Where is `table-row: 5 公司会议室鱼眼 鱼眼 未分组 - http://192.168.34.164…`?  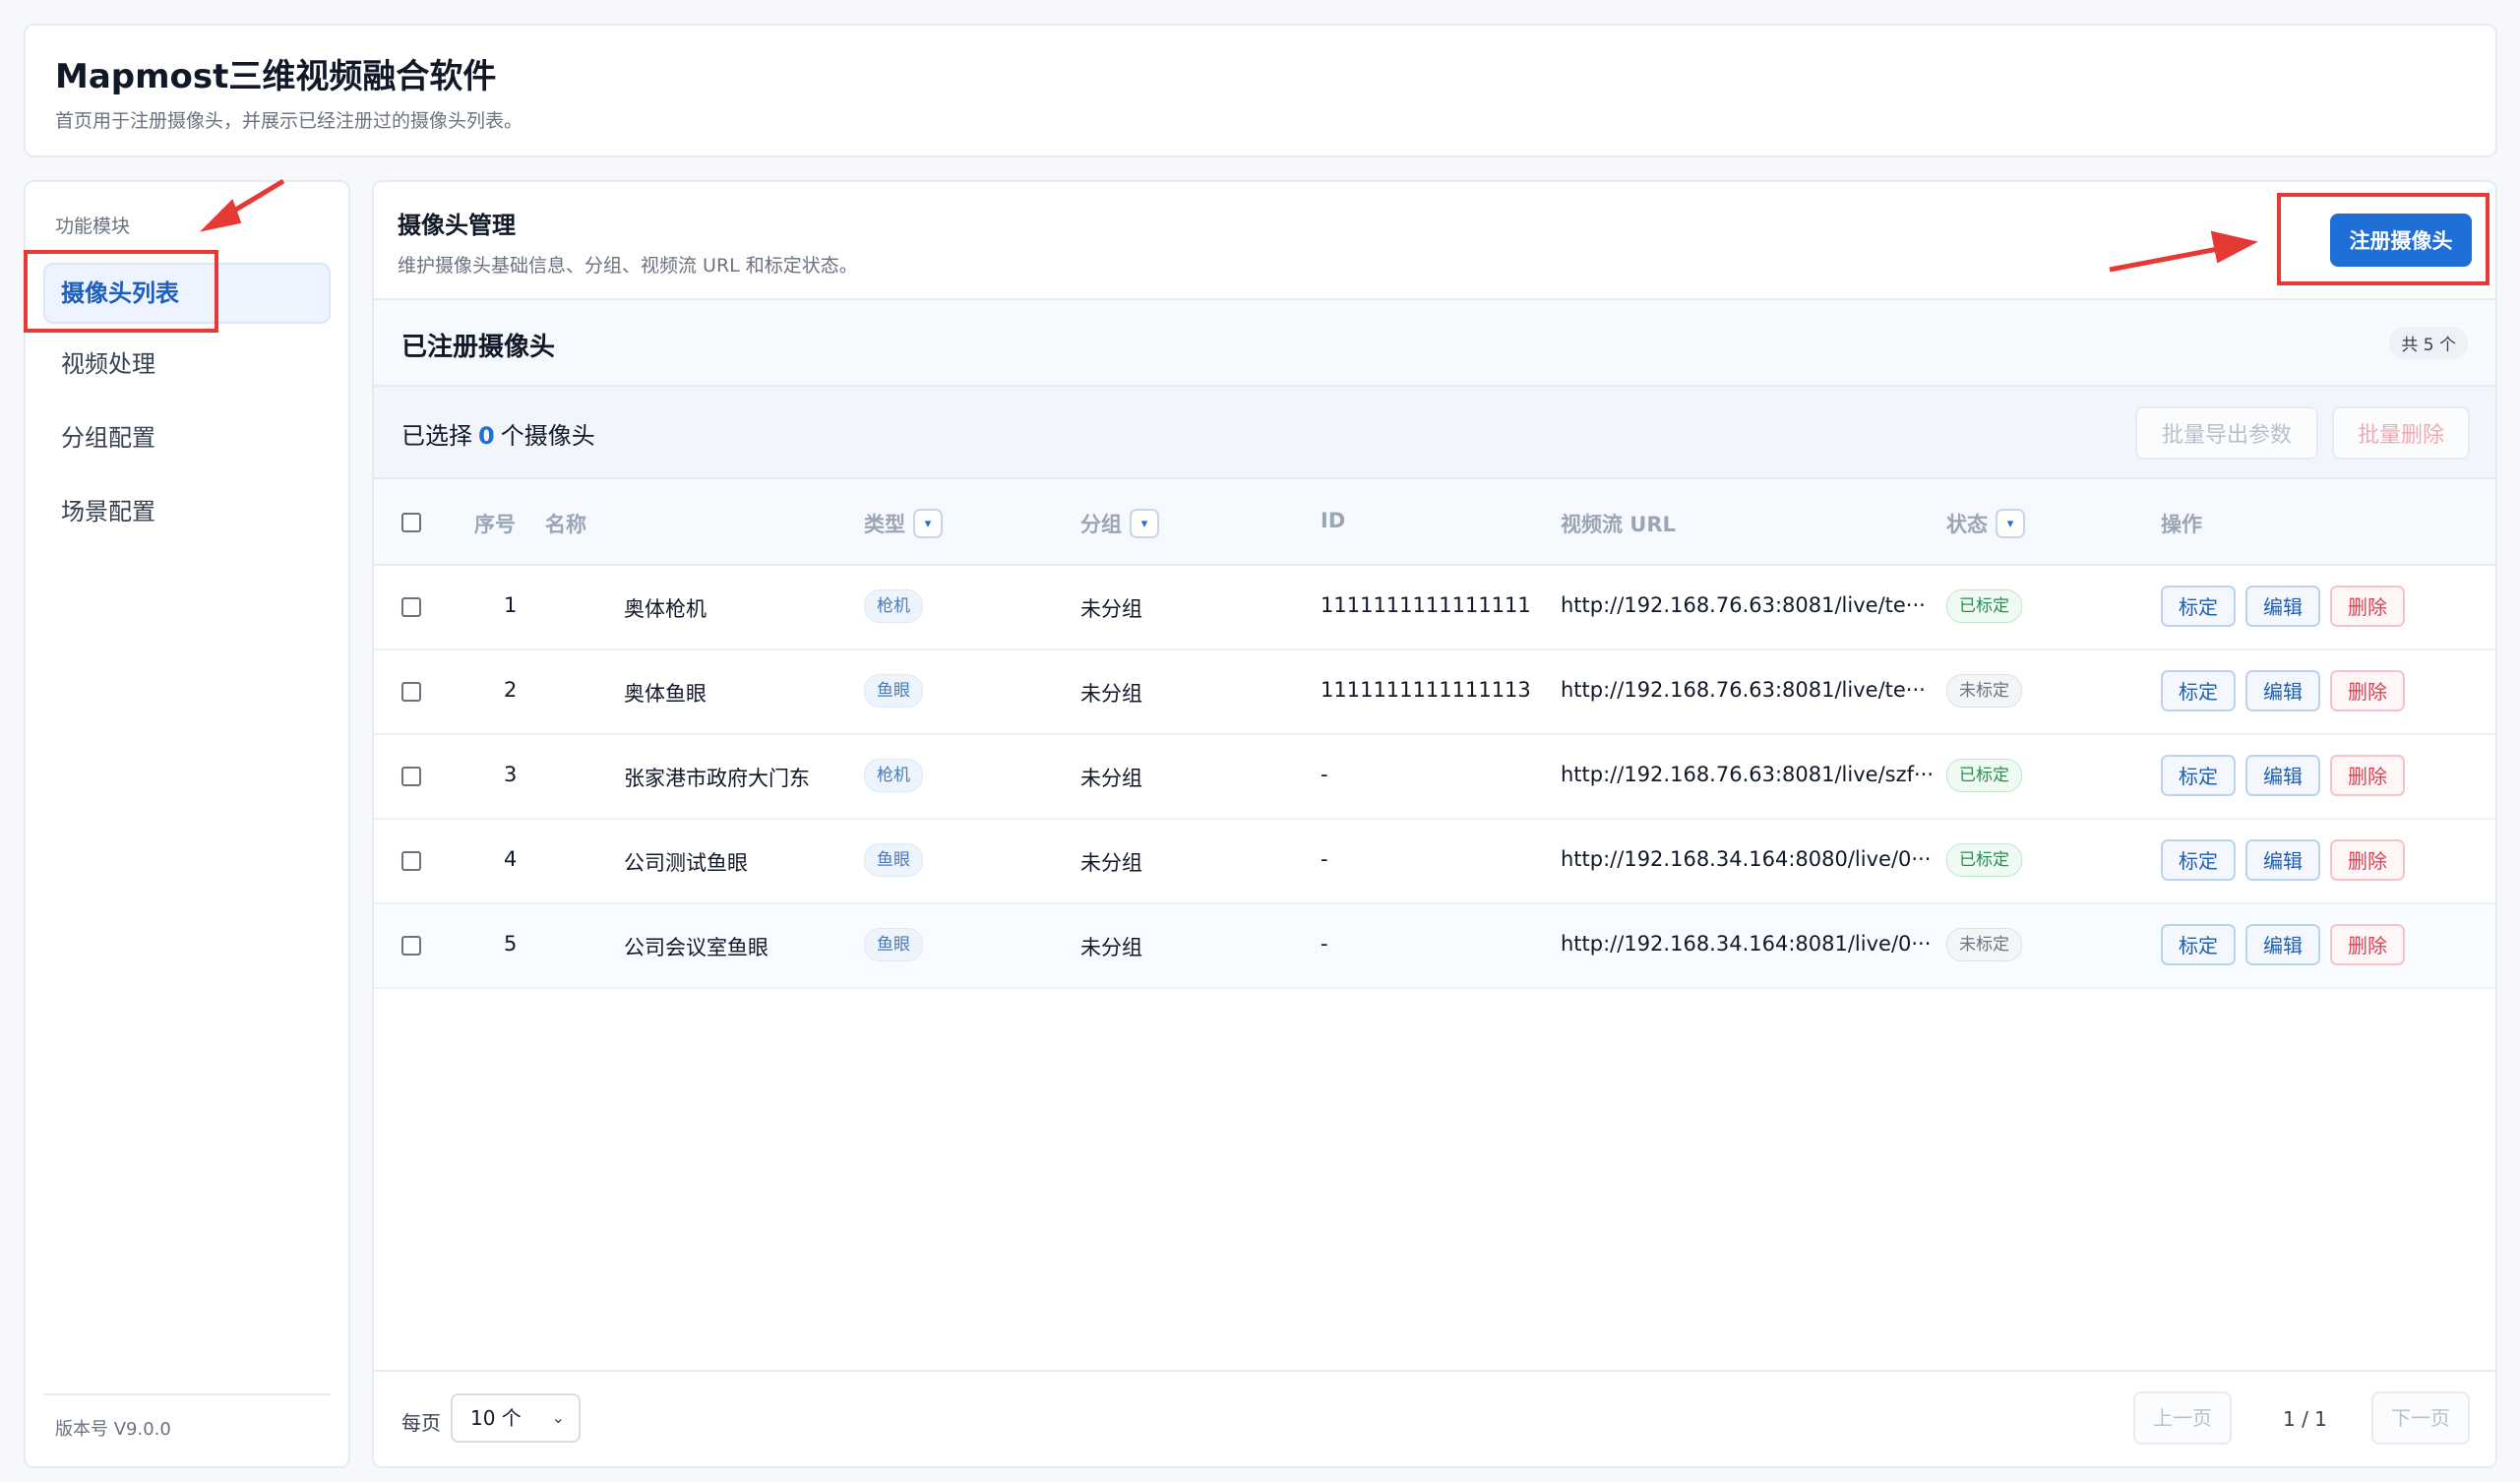
table-row: 5 公司会议室鱼眼 鱼眼 未分组 - http://192.168.34.164… is located at coordinates (1434, 946).